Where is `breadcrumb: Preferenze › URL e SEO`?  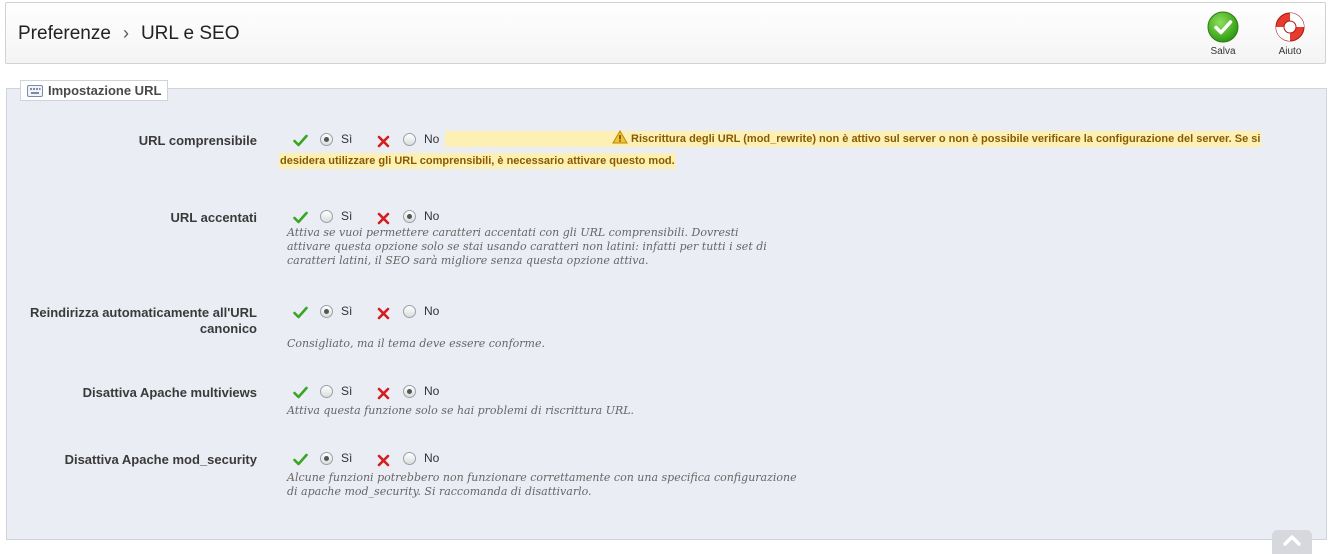 breadcrumb: Preferenze › URL e SEO is located at coordinates (129, 34).